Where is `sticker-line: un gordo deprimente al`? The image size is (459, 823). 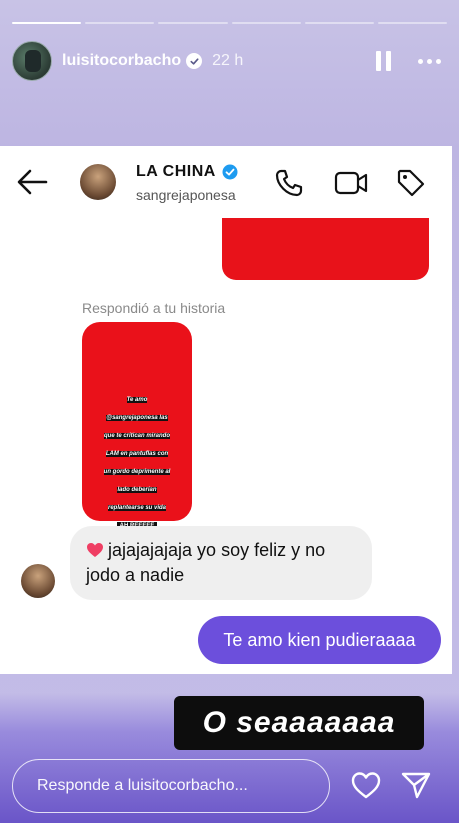
sticker-line: un gordo deprimente al is located at coordinates (137, 472).